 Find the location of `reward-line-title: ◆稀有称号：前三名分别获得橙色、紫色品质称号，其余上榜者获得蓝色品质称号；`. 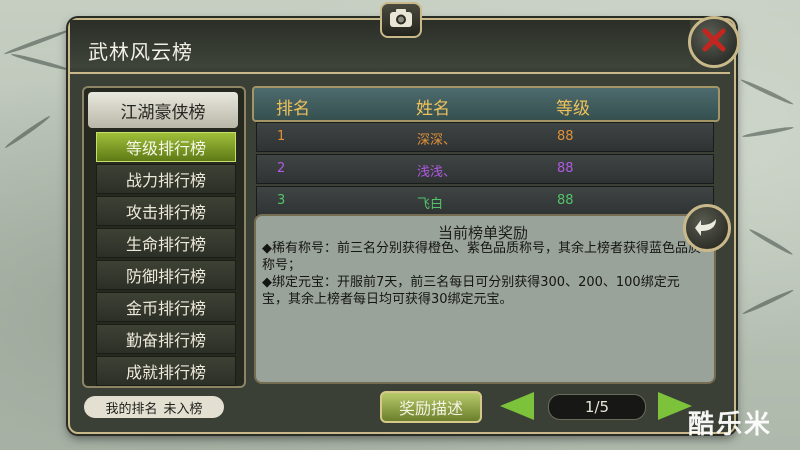

reward-line-title: ◆稀有称号：前三名分别获得橙色、紫色品质称号，其余上榜者获得蓝色品质称号； is located at coordinates (481, 257).